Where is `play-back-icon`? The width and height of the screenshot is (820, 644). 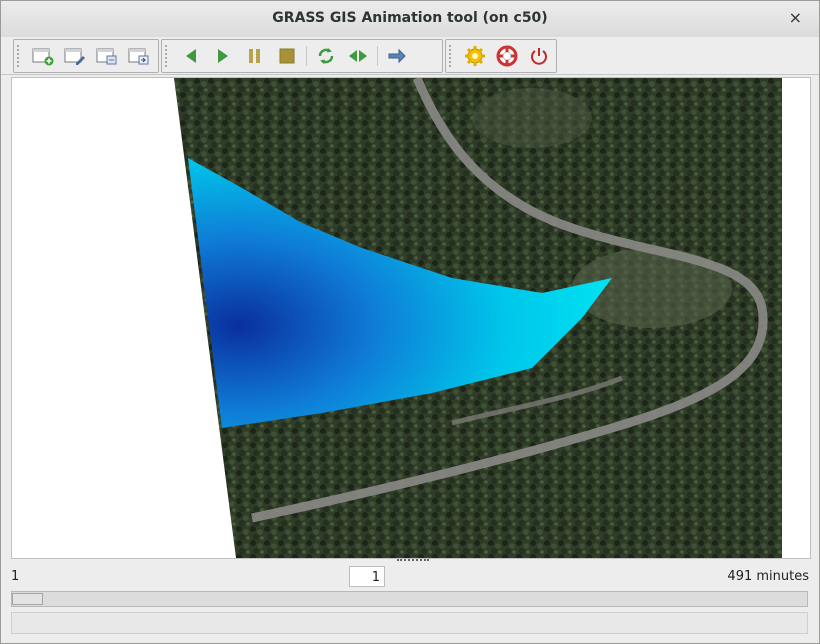 play-back-icon is located at coordinates (191, 56).